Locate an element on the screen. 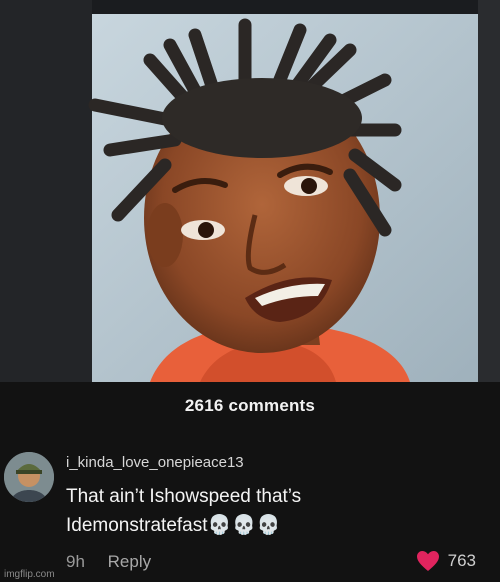 The width and height of the screenshot is (500, 582). avatar-image is located at coordinates (29, 477).